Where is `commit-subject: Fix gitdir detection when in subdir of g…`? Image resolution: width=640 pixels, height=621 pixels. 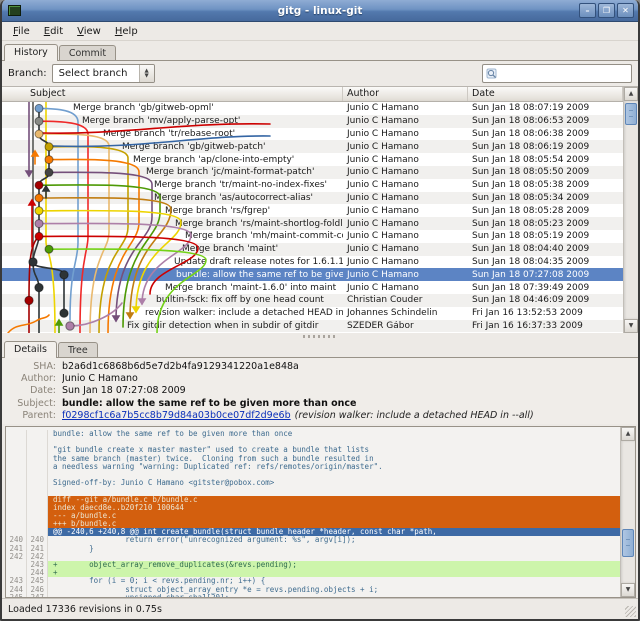
commit-subject: Fix gitdir detection when in subdir of g… is located at coordinates (223, 325).